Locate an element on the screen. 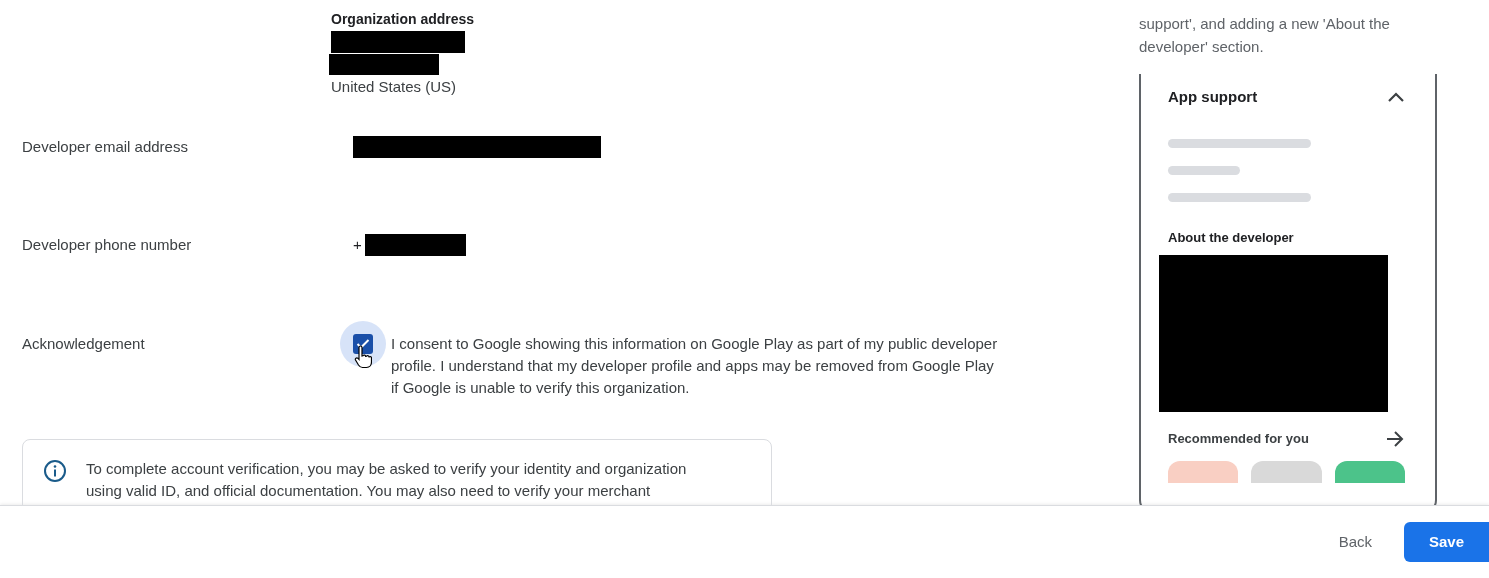 The image size is (1489, 578). info-text: To complete account verification, you may be asked to verify your identity and organization using valid ID, and official documentation. You may also need to verify your merchant is located at coordinates (387, 479).